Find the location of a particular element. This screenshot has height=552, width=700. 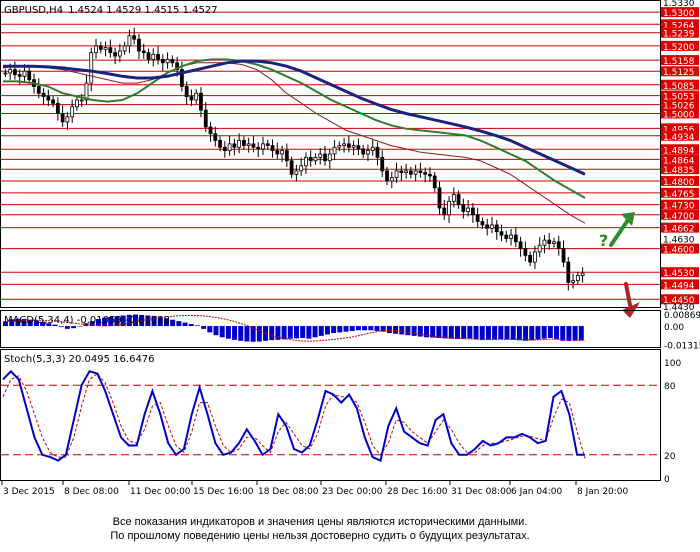

macd-tick-label: 0.00 is located at coordinates (674, 328).